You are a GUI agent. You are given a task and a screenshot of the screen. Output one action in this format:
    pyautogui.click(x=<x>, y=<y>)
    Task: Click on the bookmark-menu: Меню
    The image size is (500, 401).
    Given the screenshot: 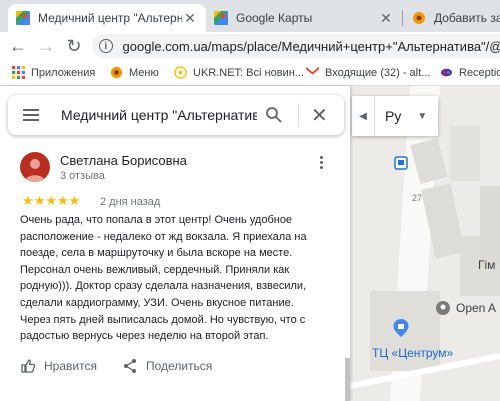 What is the action you would take?
    pyautogui.click(x=134, y=72)
    